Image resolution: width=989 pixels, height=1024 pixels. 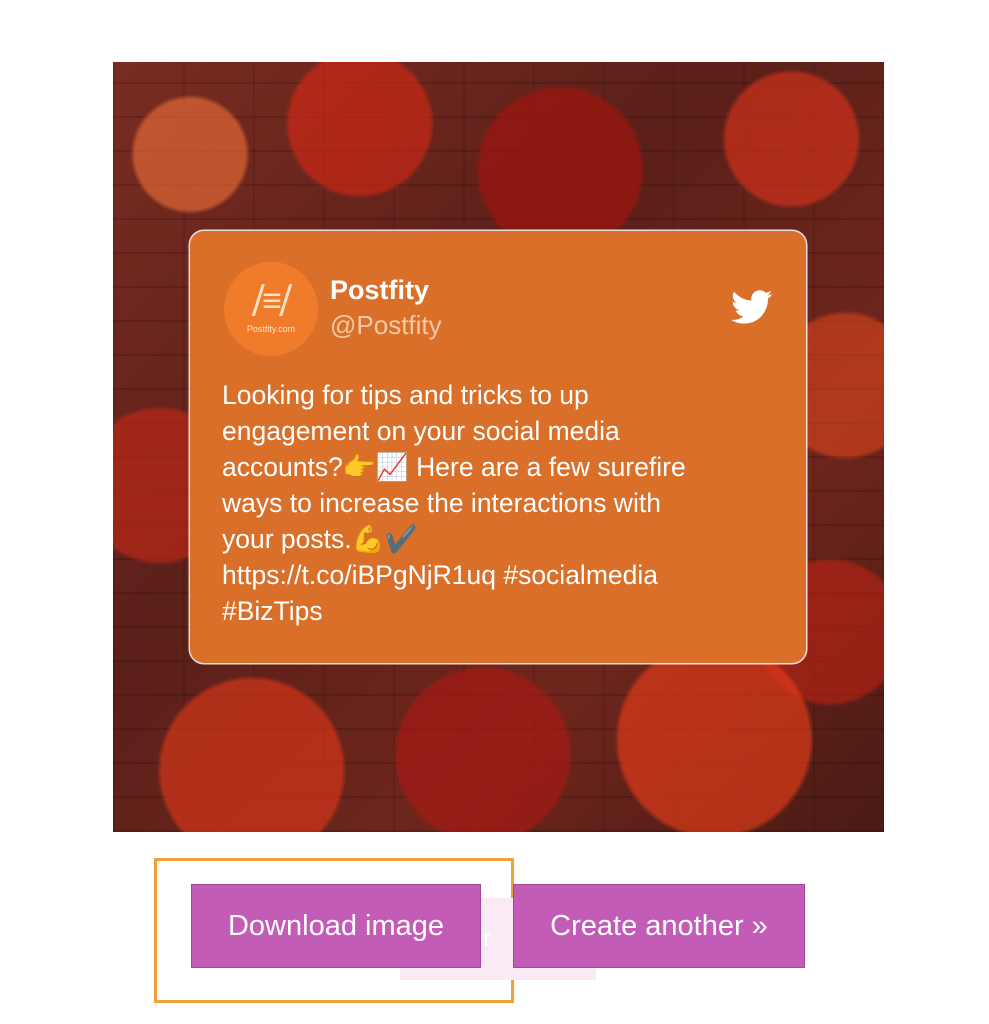 I want to click on postfity-logo-icon: ⧸≡⧸, so click(x=272, y=301).